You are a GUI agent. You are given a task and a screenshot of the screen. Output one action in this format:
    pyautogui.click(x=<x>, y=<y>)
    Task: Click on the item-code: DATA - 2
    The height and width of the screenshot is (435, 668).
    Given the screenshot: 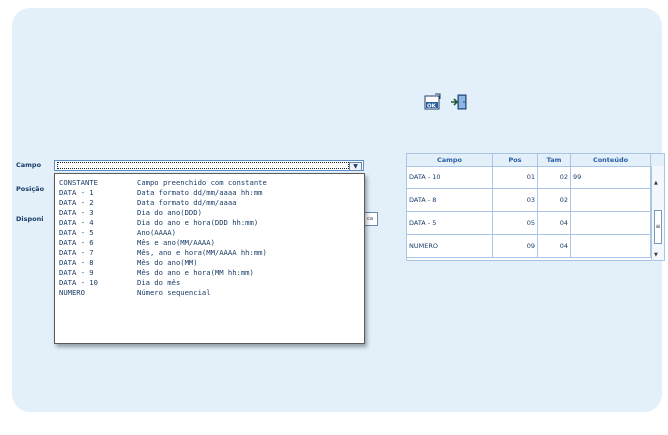 What is the action you would take?
    pyautogui.click(x=76, y=202)
    